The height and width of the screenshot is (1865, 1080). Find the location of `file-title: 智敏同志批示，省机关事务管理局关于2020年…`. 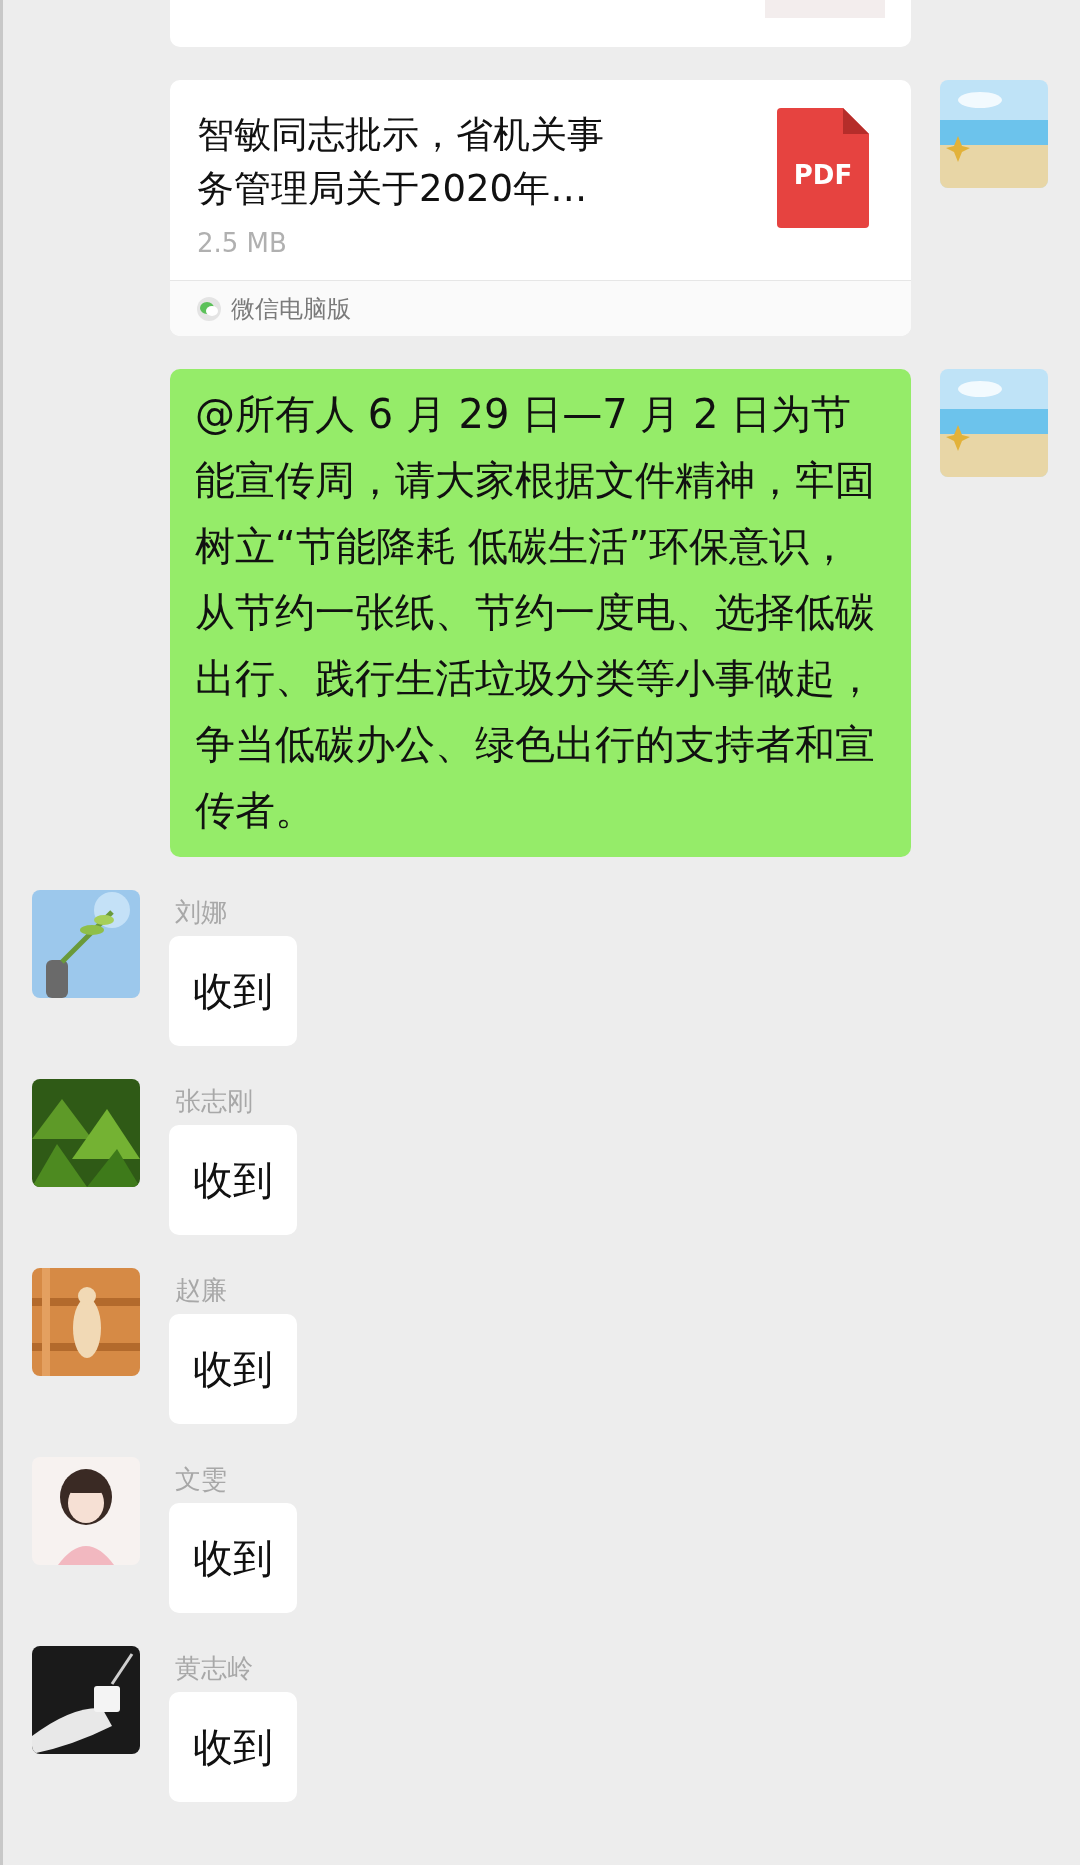

file-title: 智敏同志批示，省机关事务管理局关于2020年… is located at coordinates (401, 162).